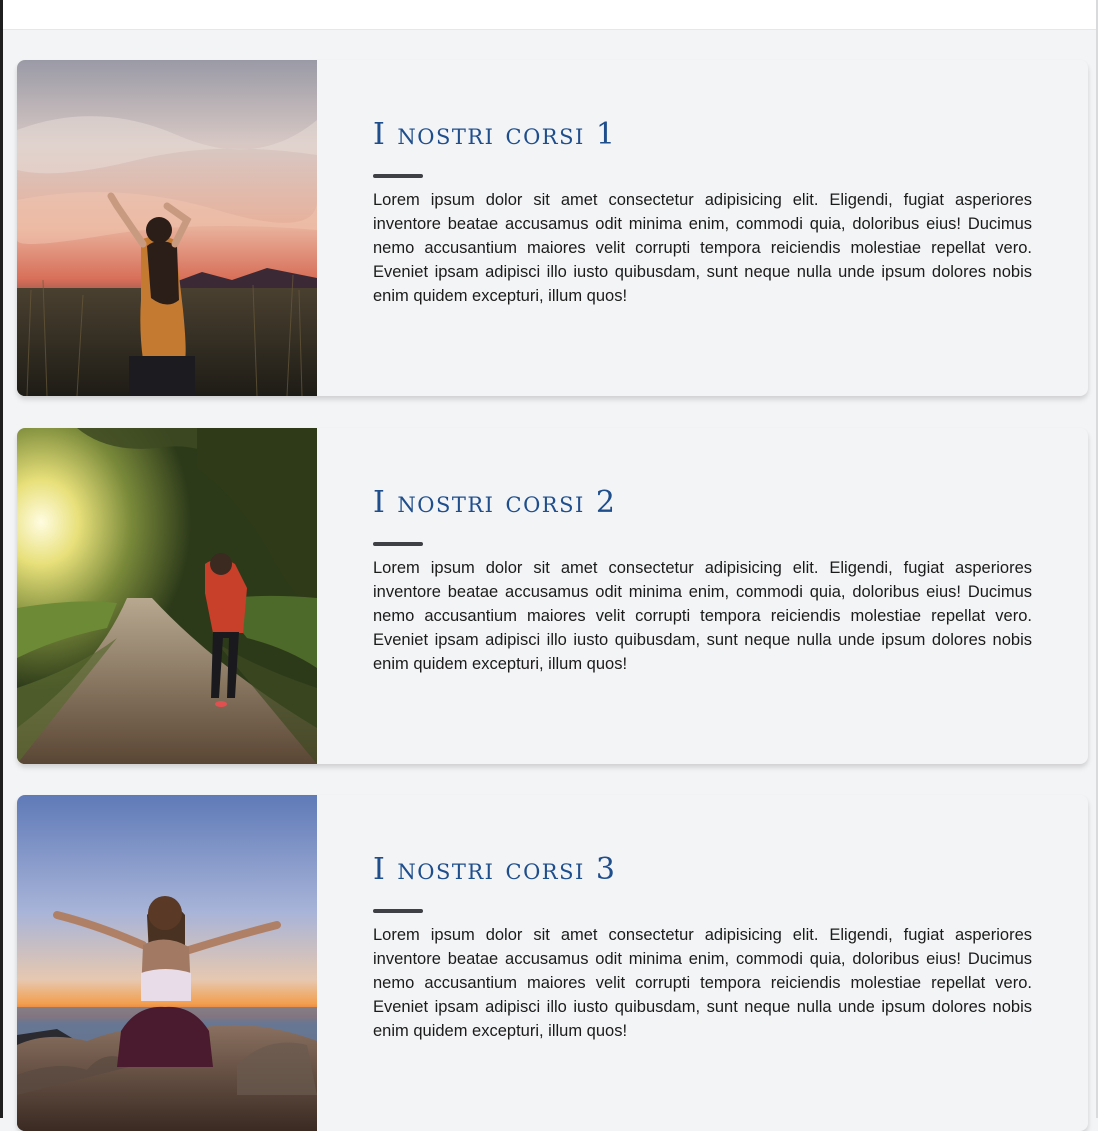  Describe the element at coordinates (495, 869) in the screenshot. I see `course-title-3: I nostri corsi 3` at that location.